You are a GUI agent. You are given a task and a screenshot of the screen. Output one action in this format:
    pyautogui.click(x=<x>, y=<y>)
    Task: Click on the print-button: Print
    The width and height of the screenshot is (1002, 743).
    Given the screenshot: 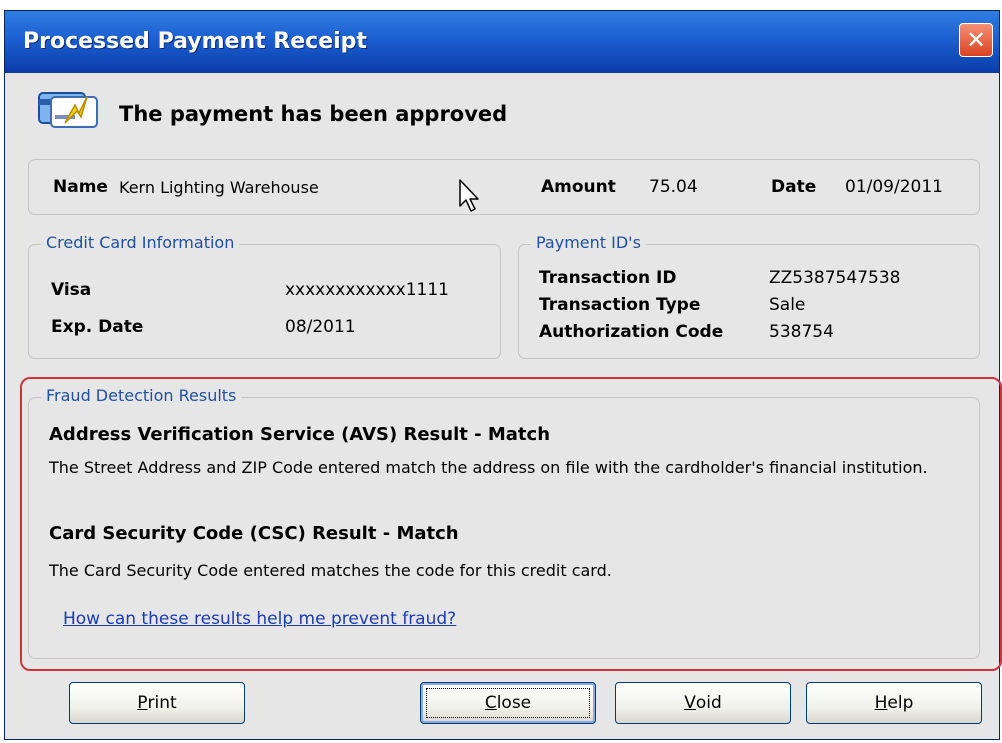 What is the action you would take?
    pyautogui.click(x=157, y=703)
    